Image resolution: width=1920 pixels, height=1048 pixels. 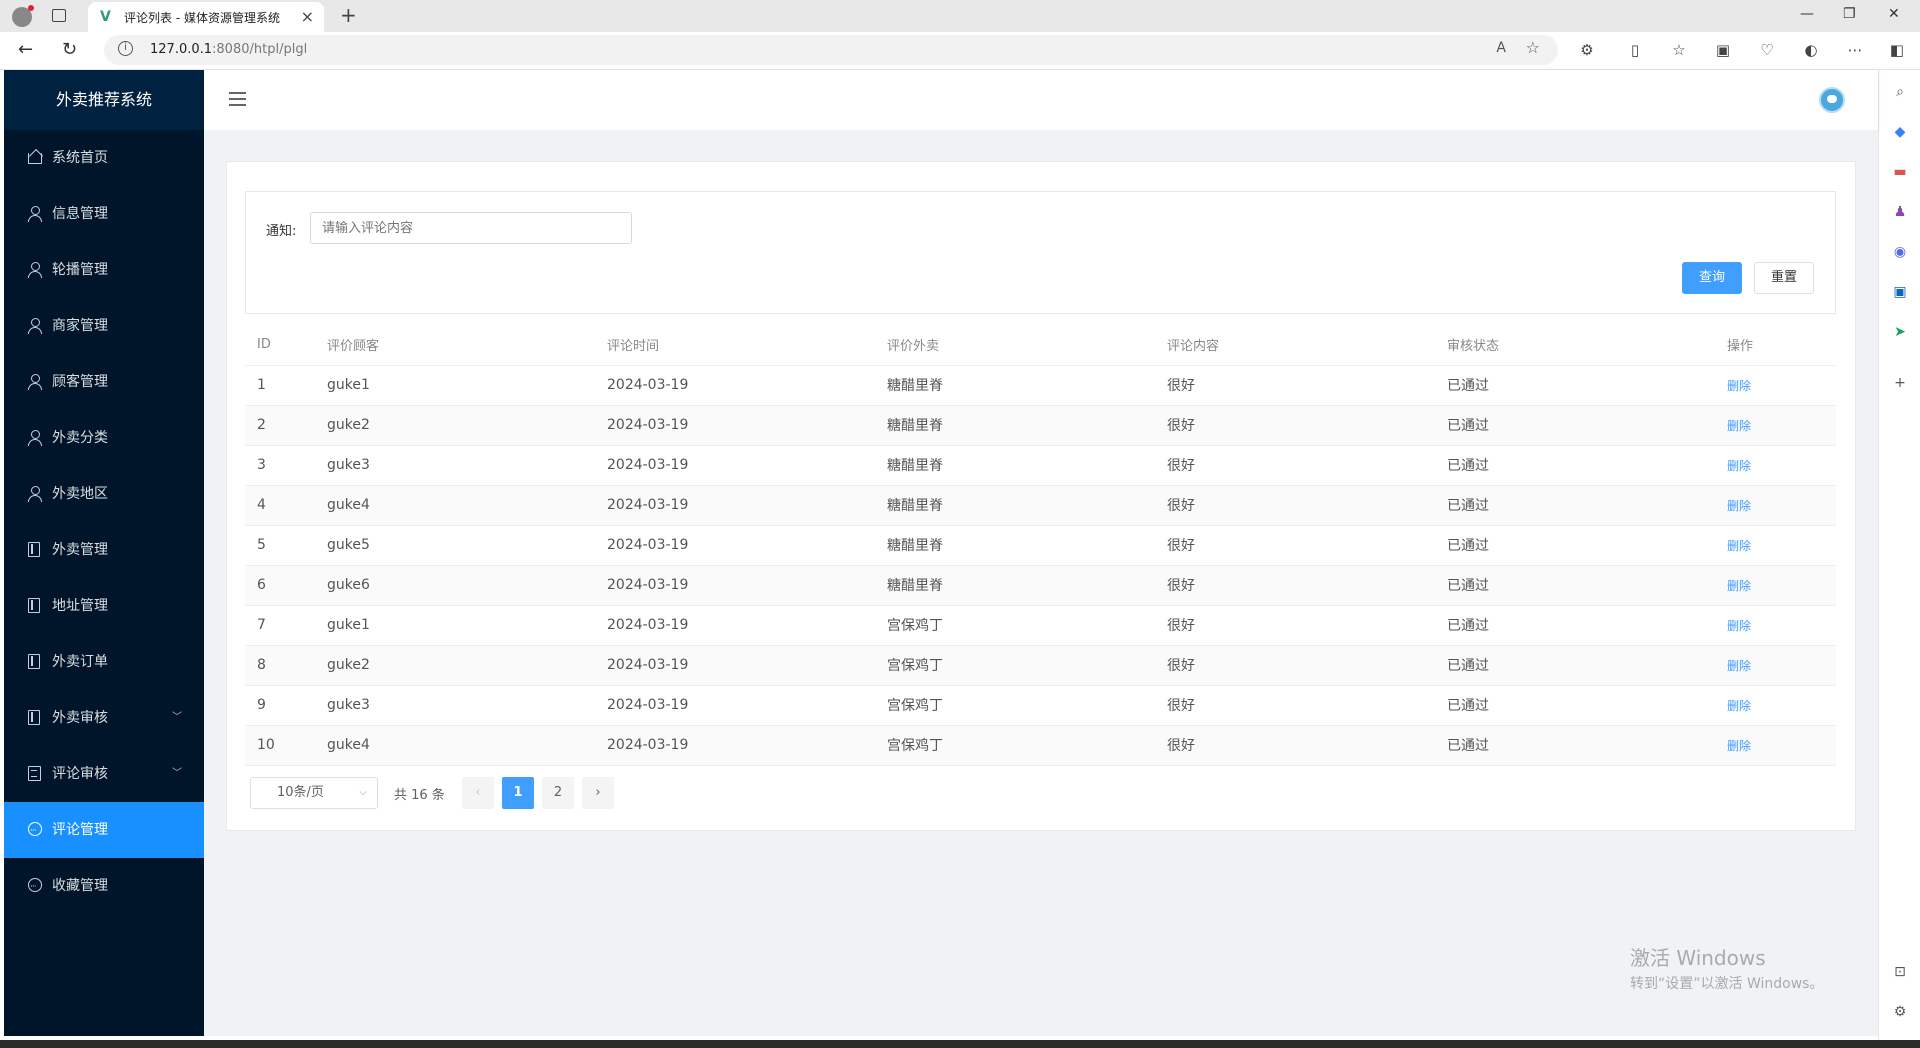 What do you see at coordinates (104, 718) in the screenshot?
I see `sidebar-item-10: 外卖审核 ﹀` at bounding box center [104, 718].